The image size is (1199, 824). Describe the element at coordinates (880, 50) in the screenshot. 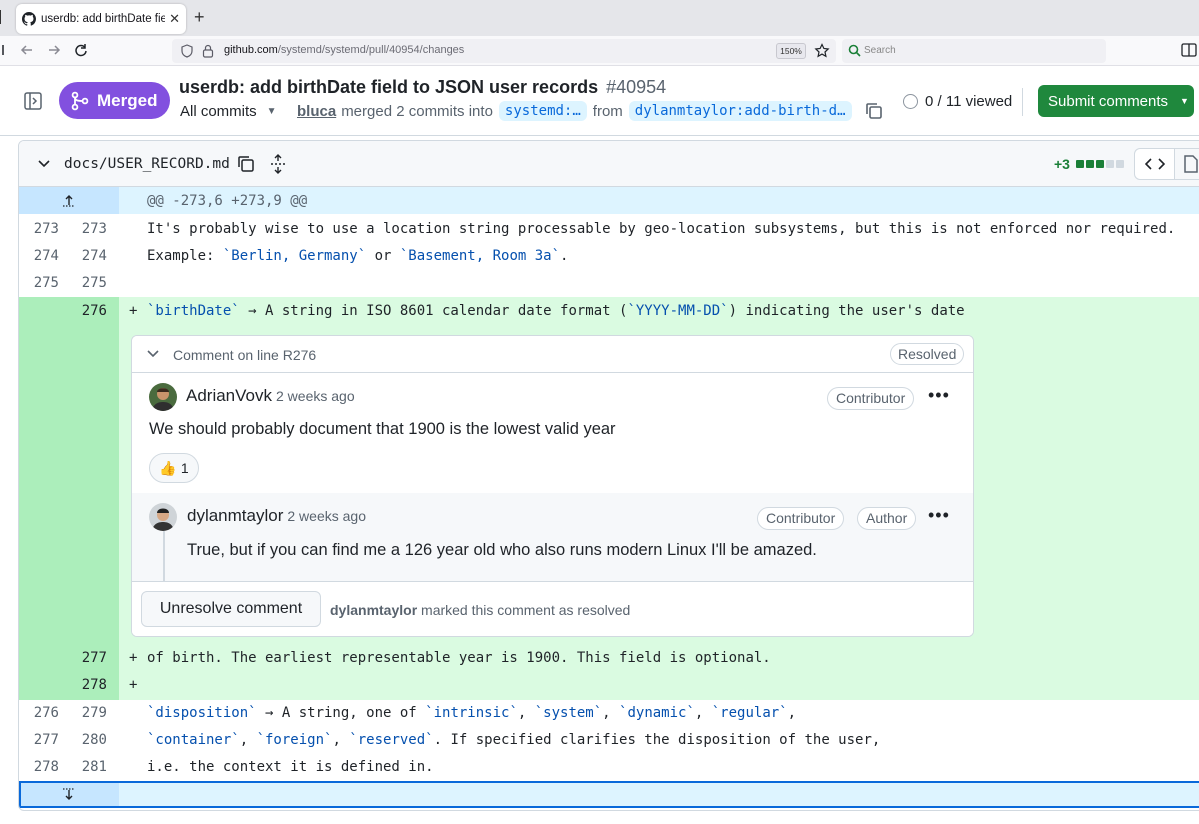

I see `search-placeholder: Search` at that location.